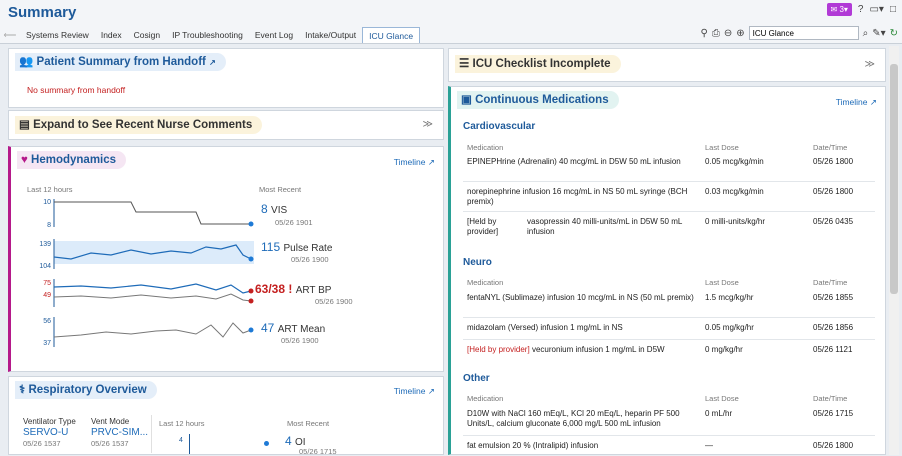 The width and height of the screenshot is (902, 456). I want to click on search-row: ⚲ ⎙ ⊖ ⊕ ⌕ ✎▾ ↻, so click(799, 33).